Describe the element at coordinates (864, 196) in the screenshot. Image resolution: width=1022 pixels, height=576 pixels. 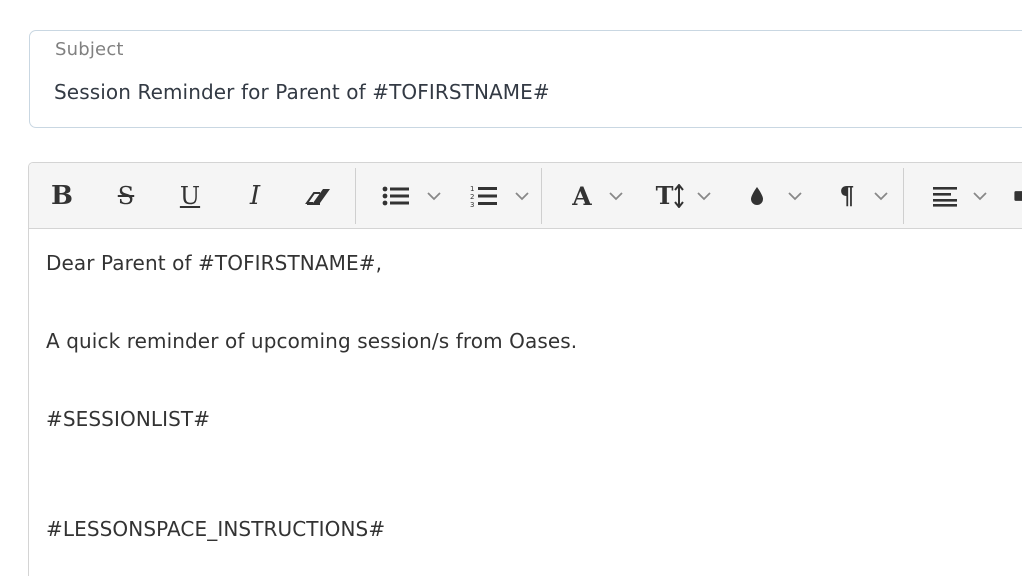
I see `paragraph-format-button: ¶` at that location.